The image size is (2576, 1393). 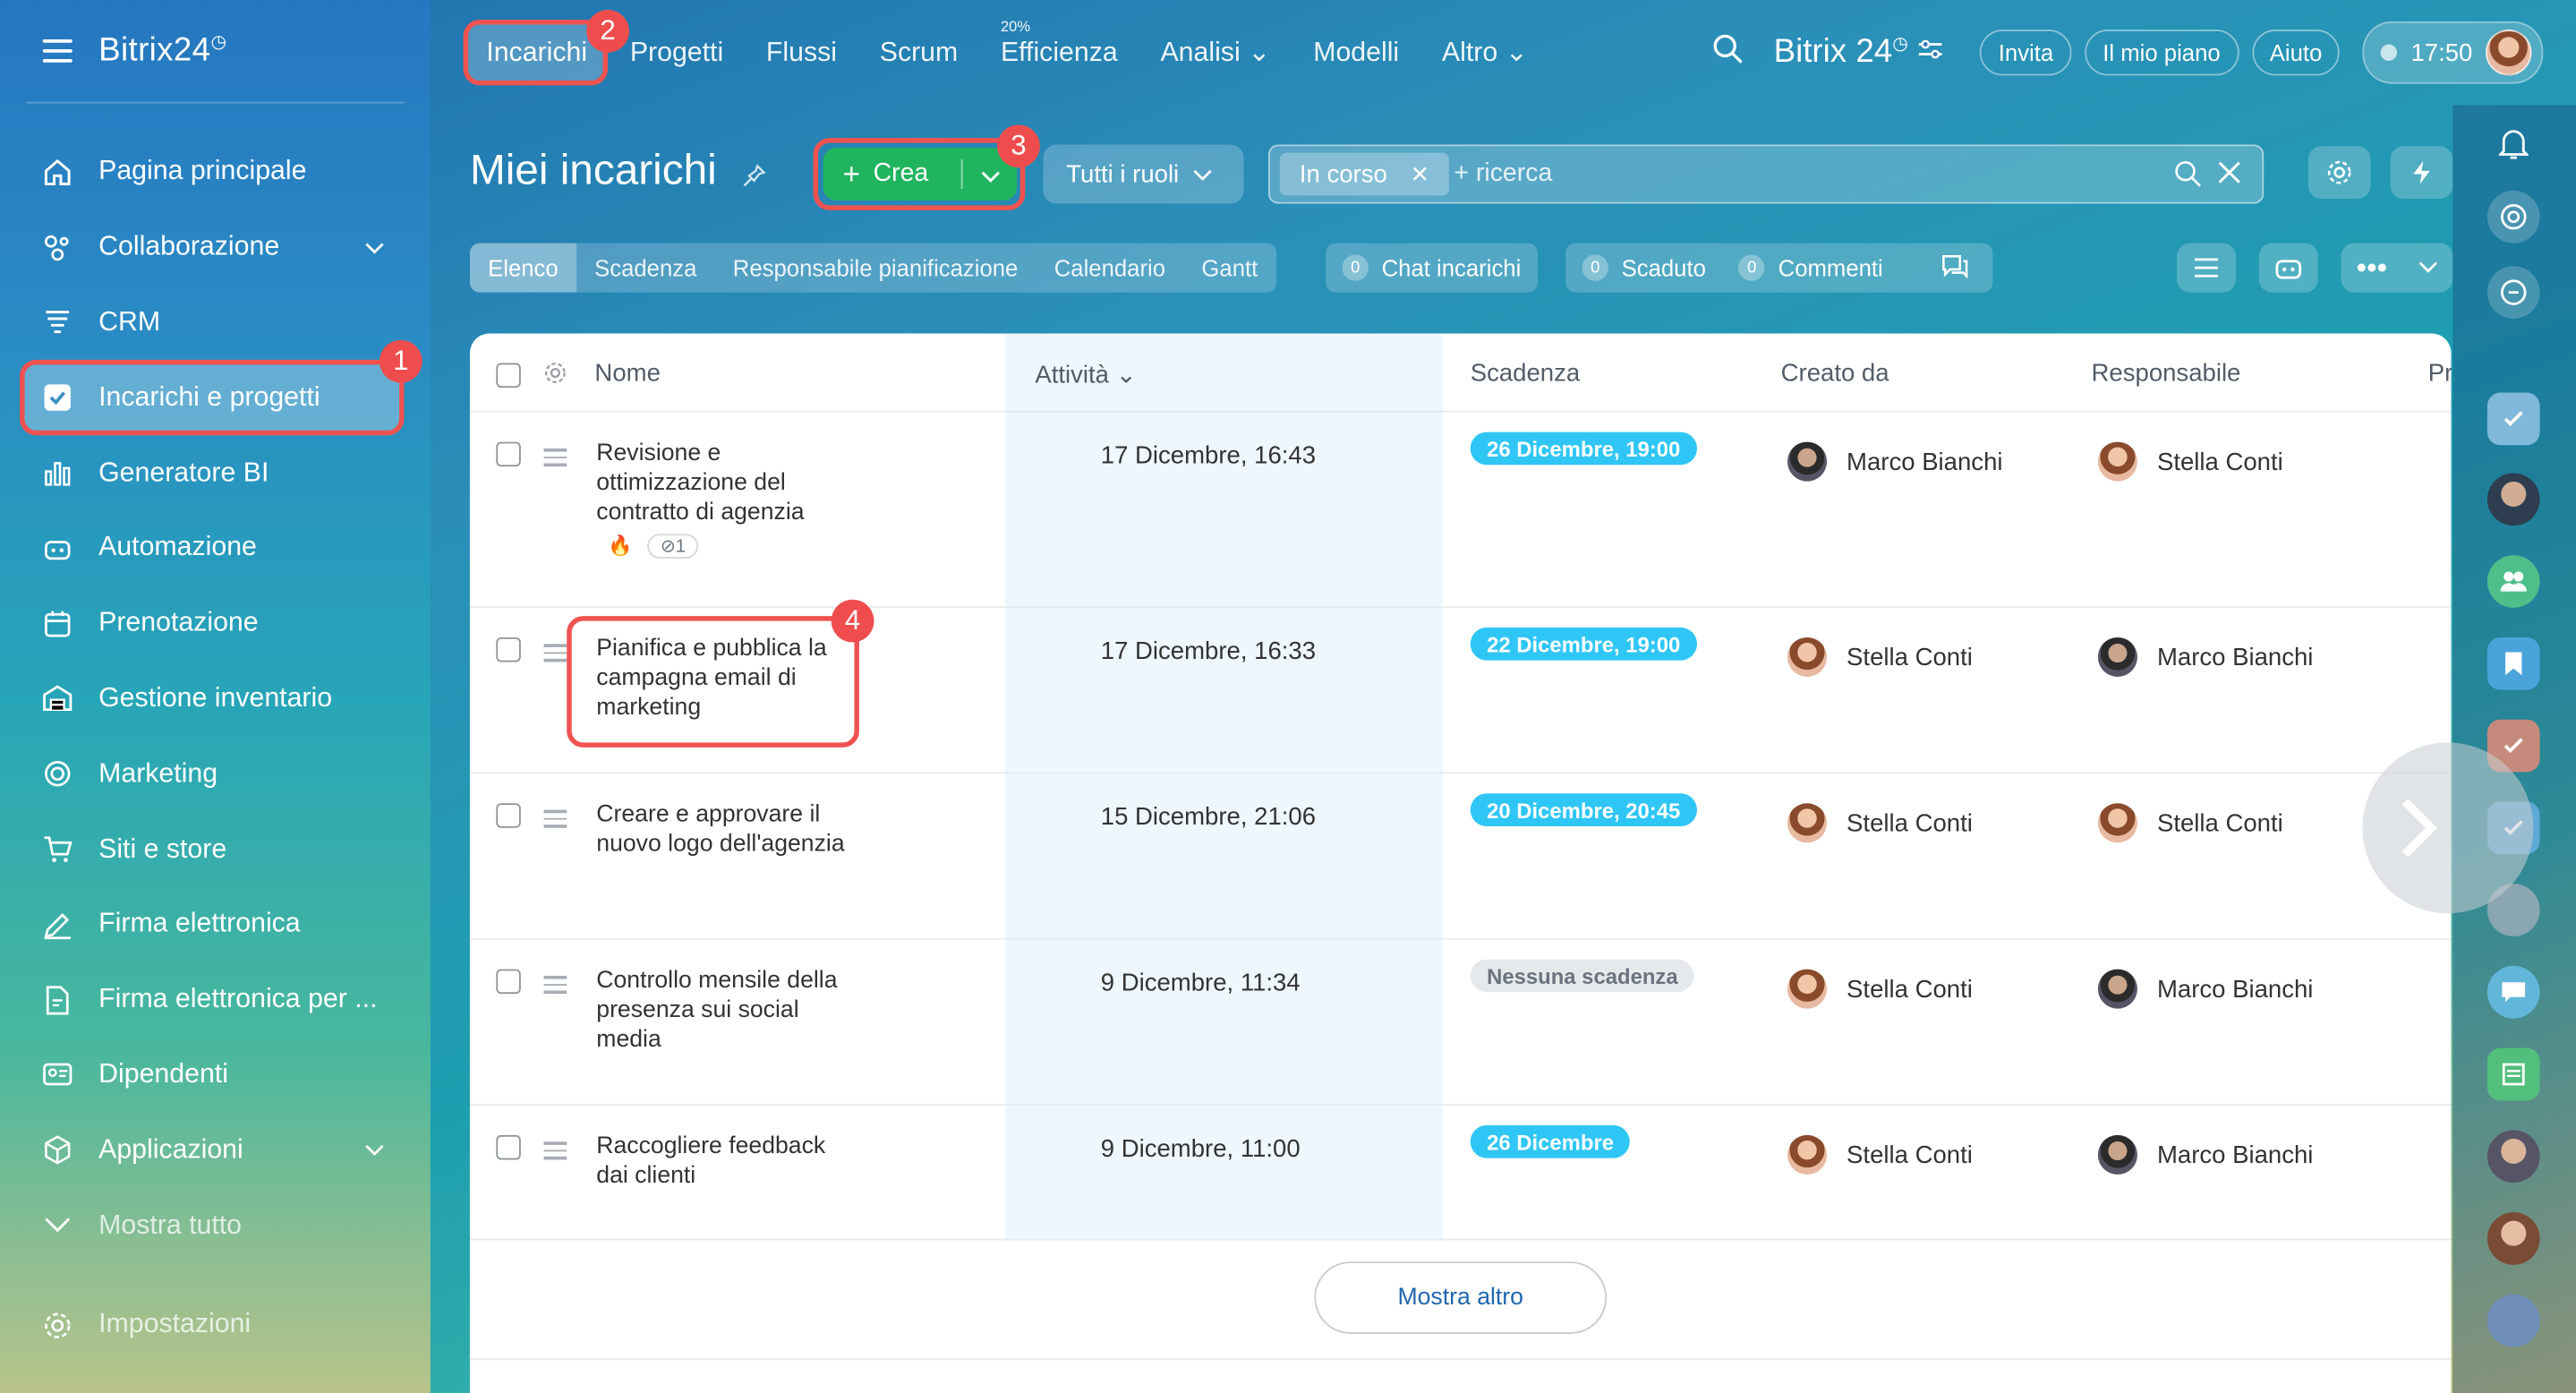 I want to click on sidebar-item-siti: Siti e store, so click(x=214, y=849).